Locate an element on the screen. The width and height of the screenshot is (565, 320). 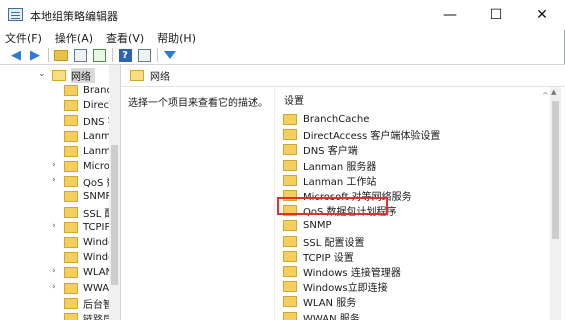
tree-node-label: SNMP is located at coordinates (97, 197).